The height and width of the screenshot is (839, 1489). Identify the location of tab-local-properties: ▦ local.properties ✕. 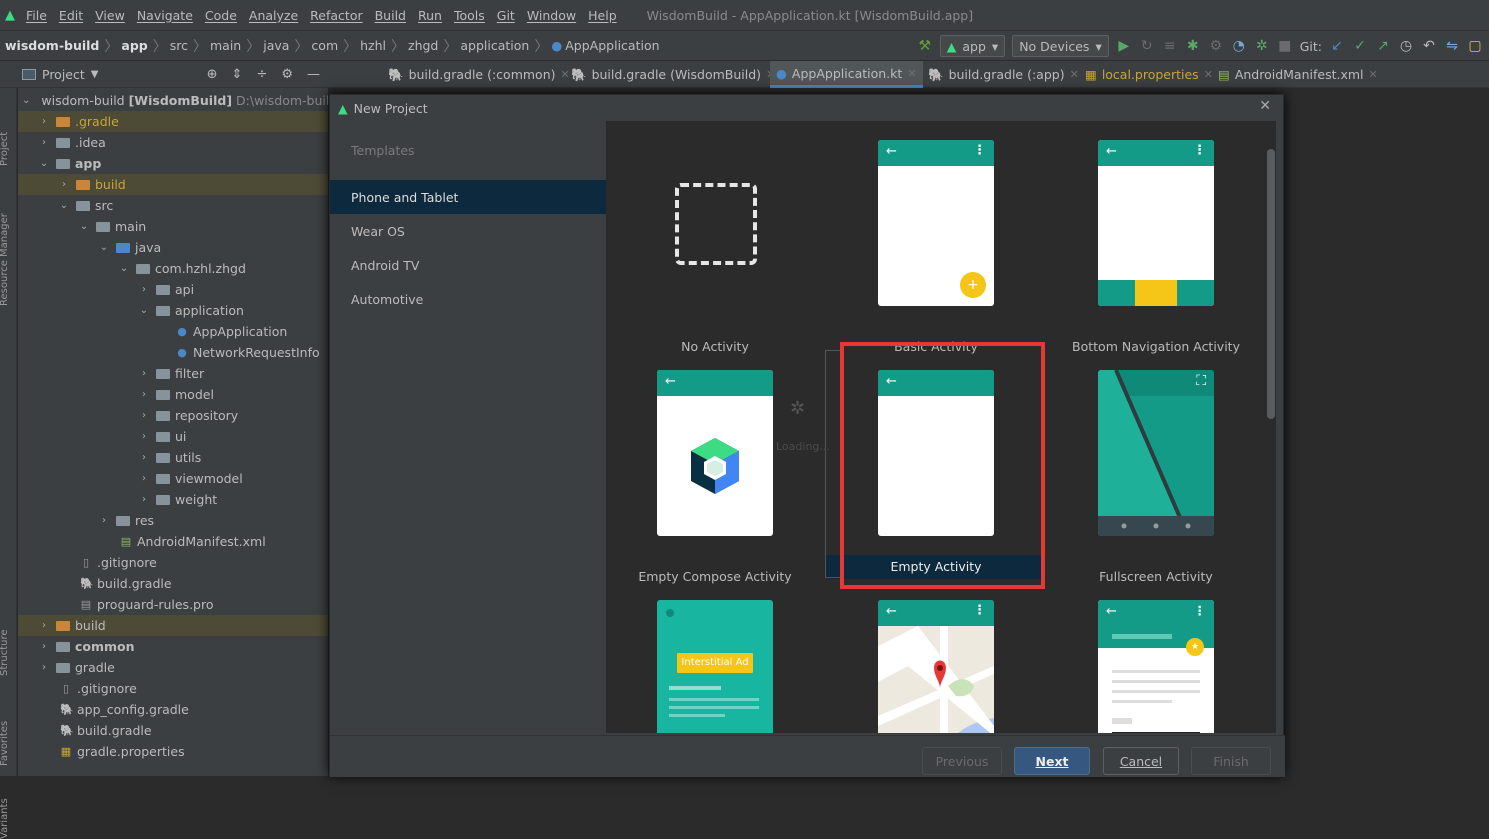
(1149, 74).